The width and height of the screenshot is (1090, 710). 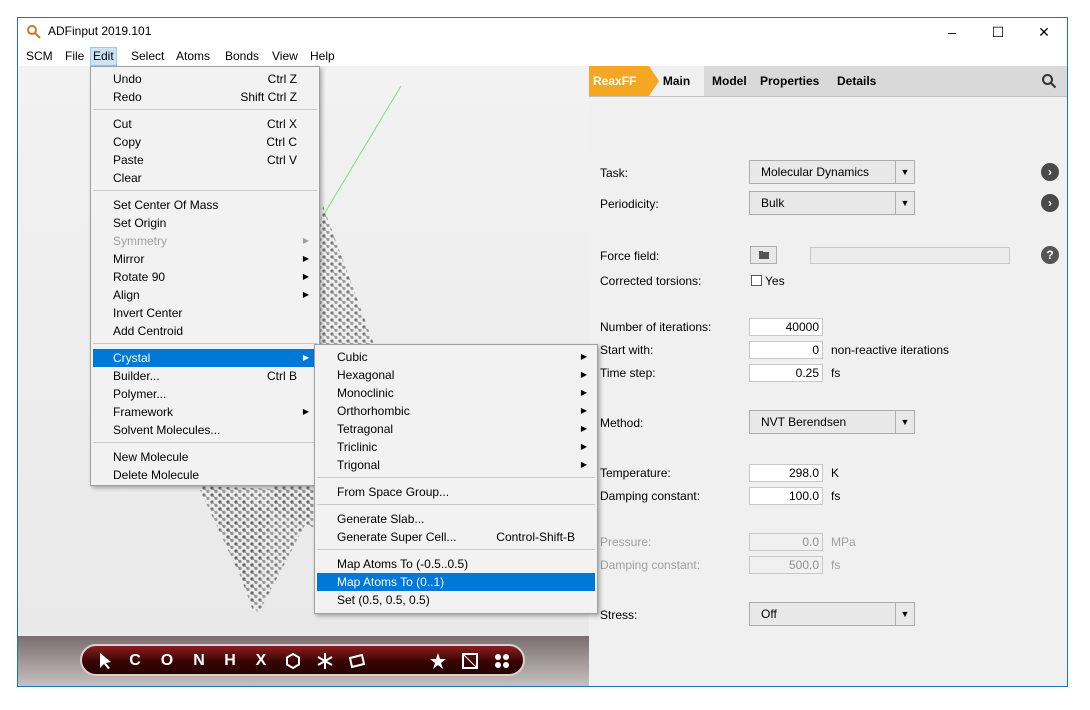 I want to click on element-picker-tool: X, so click(x=261, y=661).